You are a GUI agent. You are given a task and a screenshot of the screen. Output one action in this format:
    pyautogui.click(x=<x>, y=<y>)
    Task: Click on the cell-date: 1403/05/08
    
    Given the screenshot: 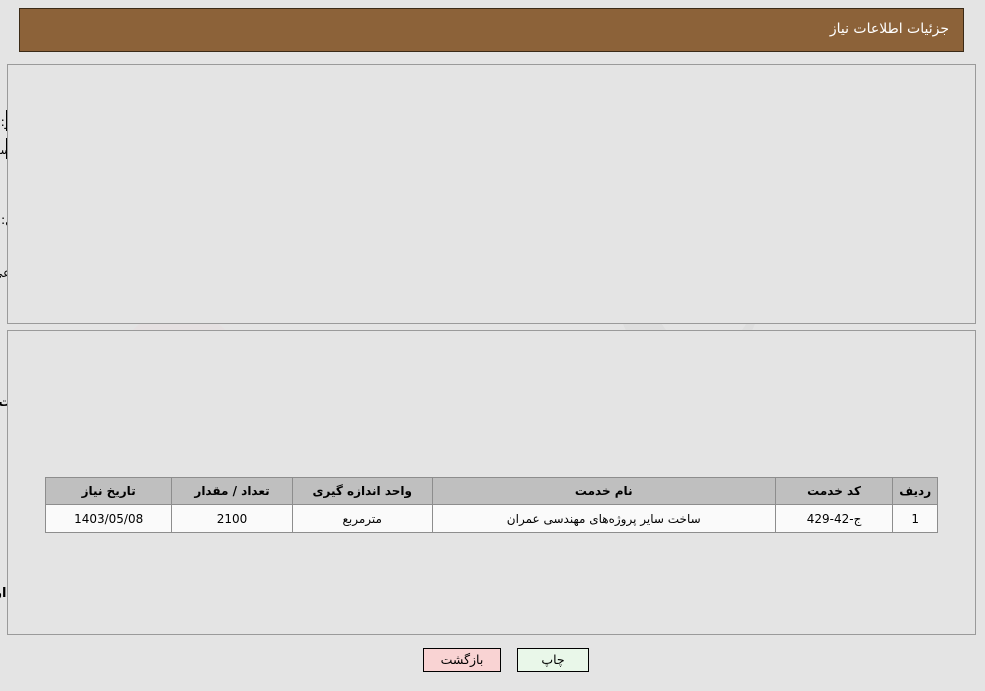 What is the action you would take?
    pyautogui.click(x=109, y=518)
    